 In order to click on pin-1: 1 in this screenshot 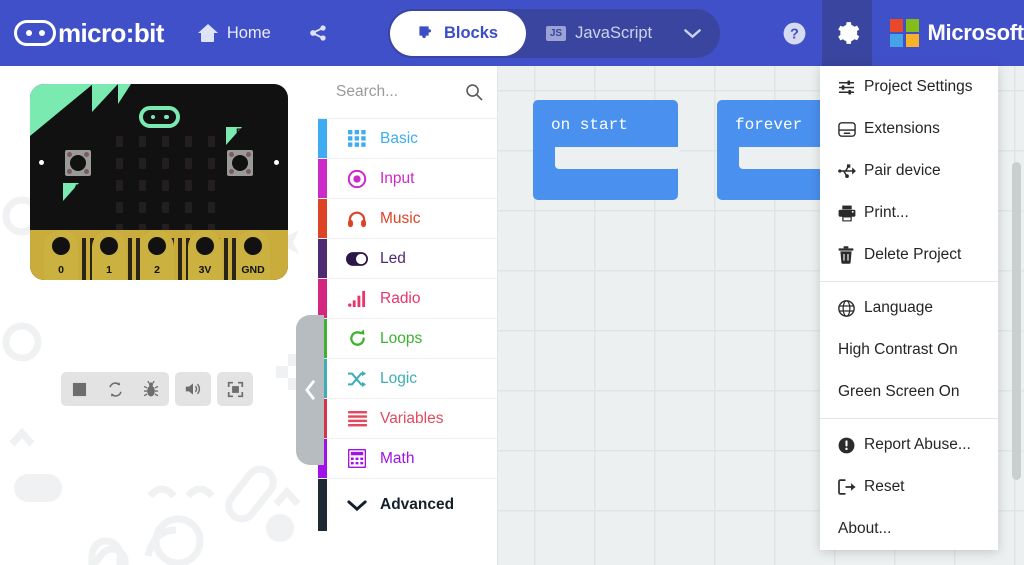, I will do `click(109, 255)`.